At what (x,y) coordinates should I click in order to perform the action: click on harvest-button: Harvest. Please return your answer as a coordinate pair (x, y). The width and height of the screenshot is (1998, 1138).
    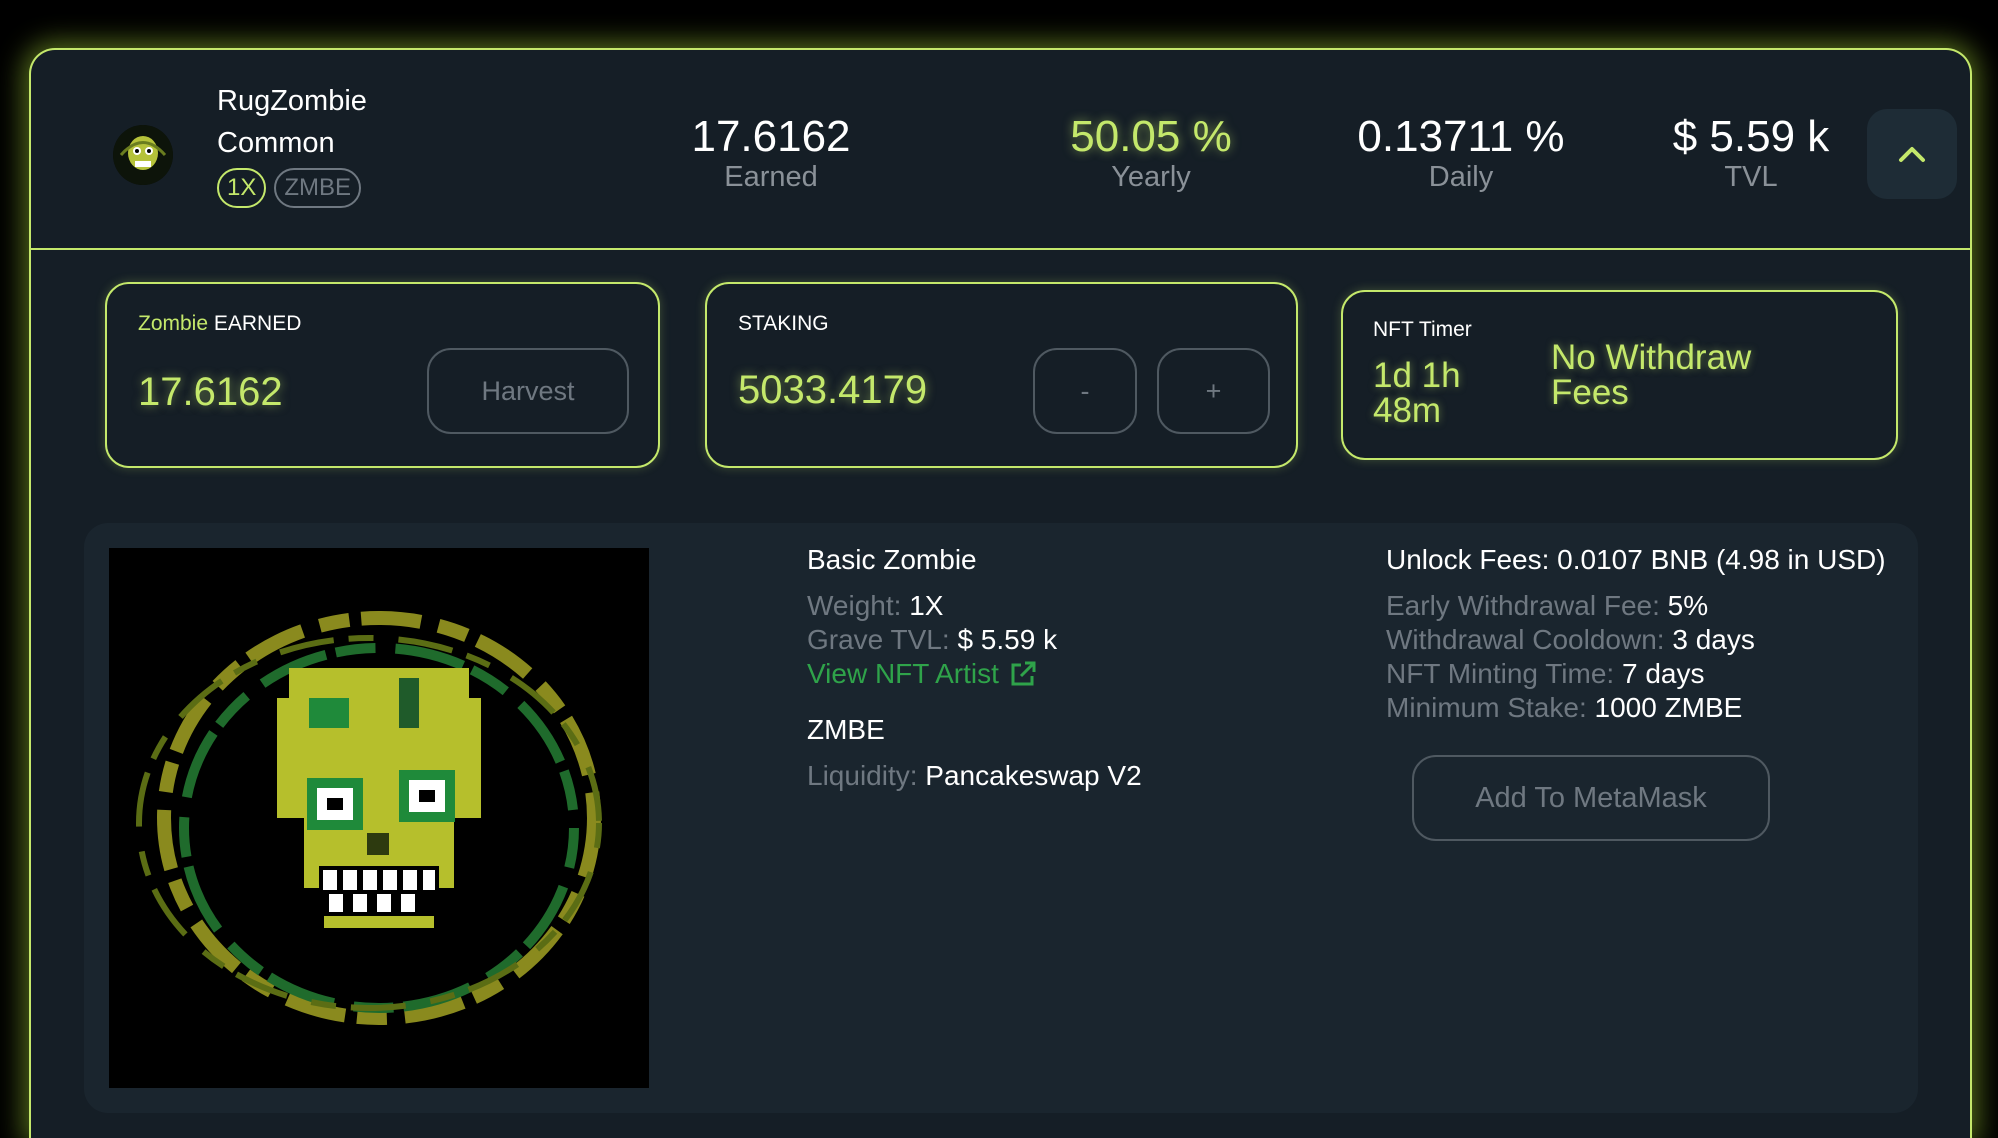
    Looking at the image, I should click on (528, 391).